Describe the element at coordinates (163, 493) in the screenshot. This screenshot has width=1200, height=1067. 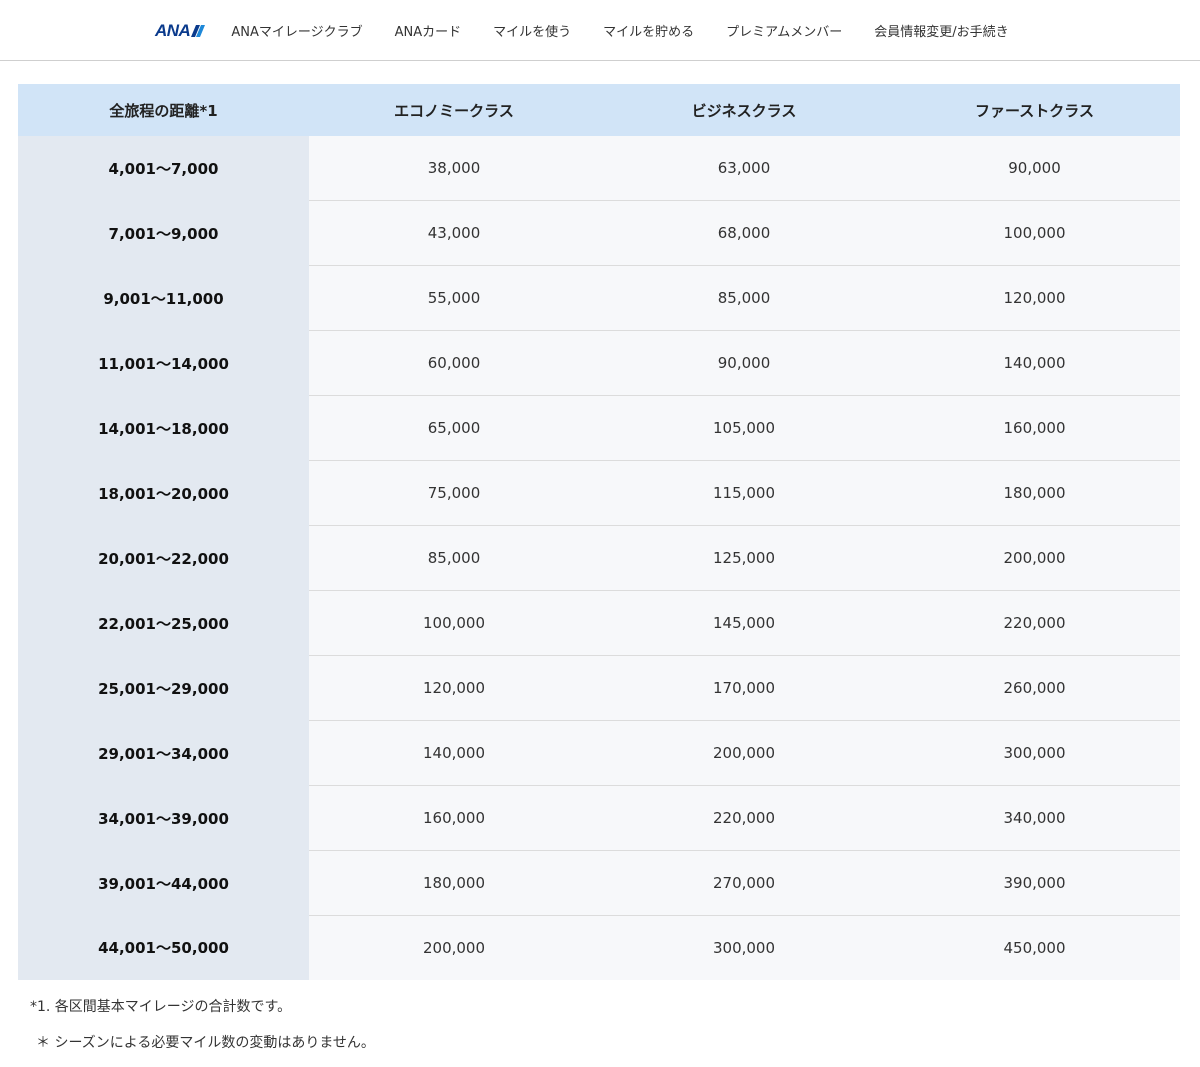
I see `cell-distance: 18,001～20,000` at that location.